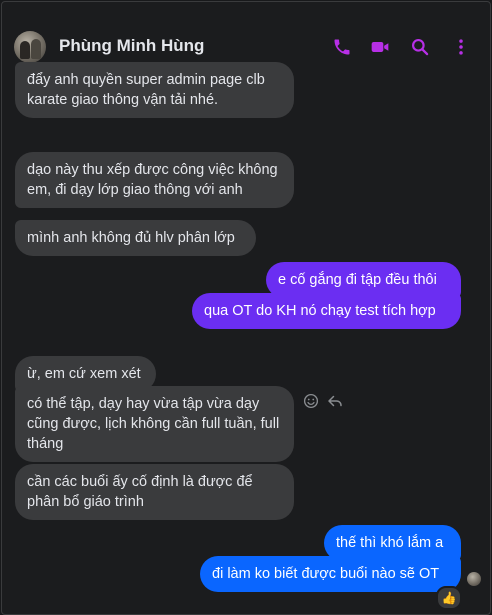 Image resolution: width=492 pixels, height=615 pixels. What do you see at coordinates (246, 35) in the screenshot?
I see `chat-header: Phùng Minh Hùng` at bounding box center [246, 35].